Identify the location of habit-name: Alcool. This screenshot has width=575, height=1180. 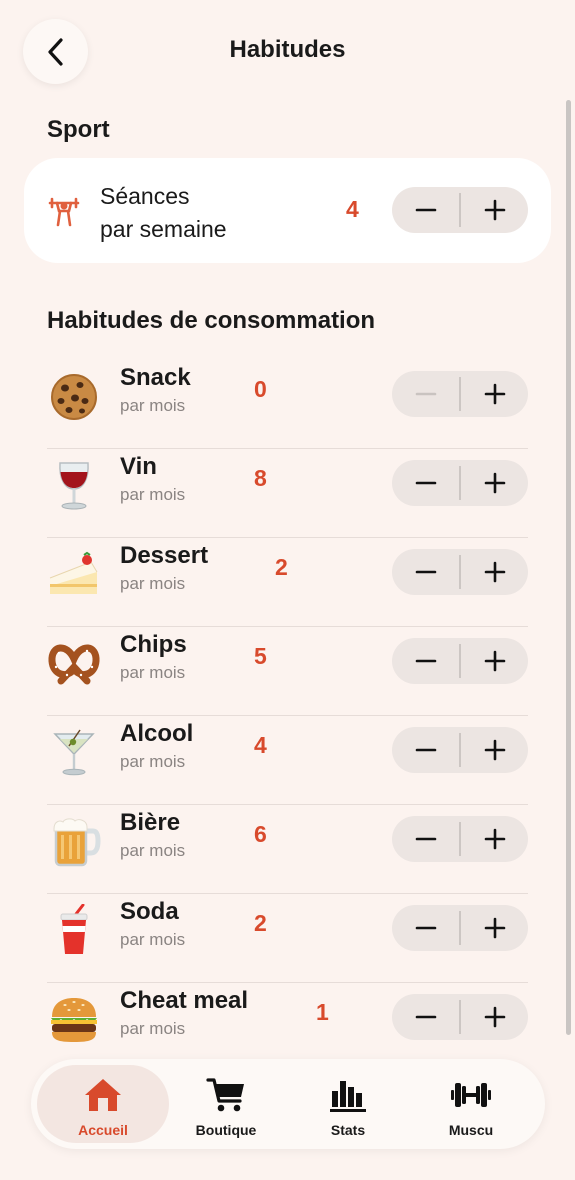
(157, 733).